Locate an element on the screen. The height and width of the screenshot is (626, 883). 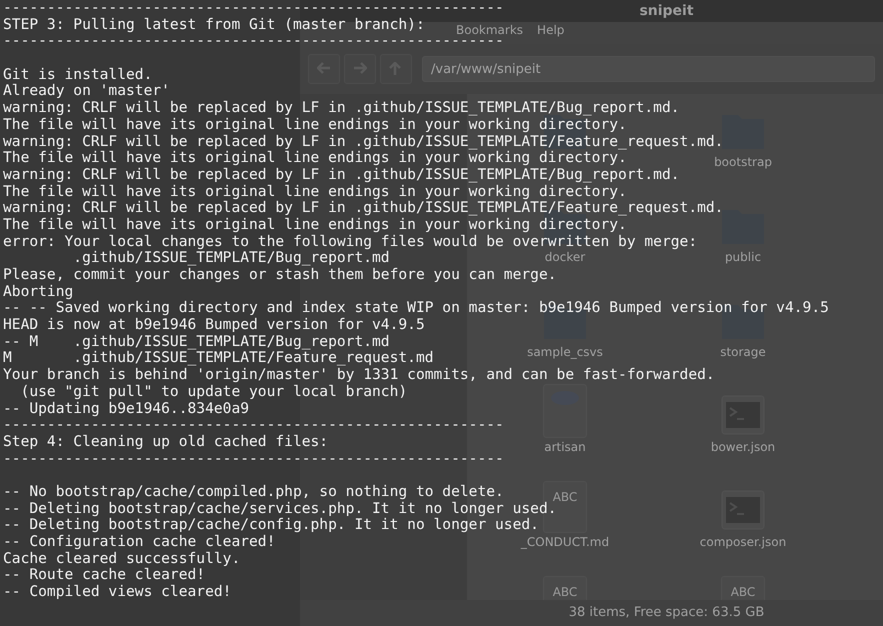
terminal-line: Git is installed. is located at coordinates (77, 75).